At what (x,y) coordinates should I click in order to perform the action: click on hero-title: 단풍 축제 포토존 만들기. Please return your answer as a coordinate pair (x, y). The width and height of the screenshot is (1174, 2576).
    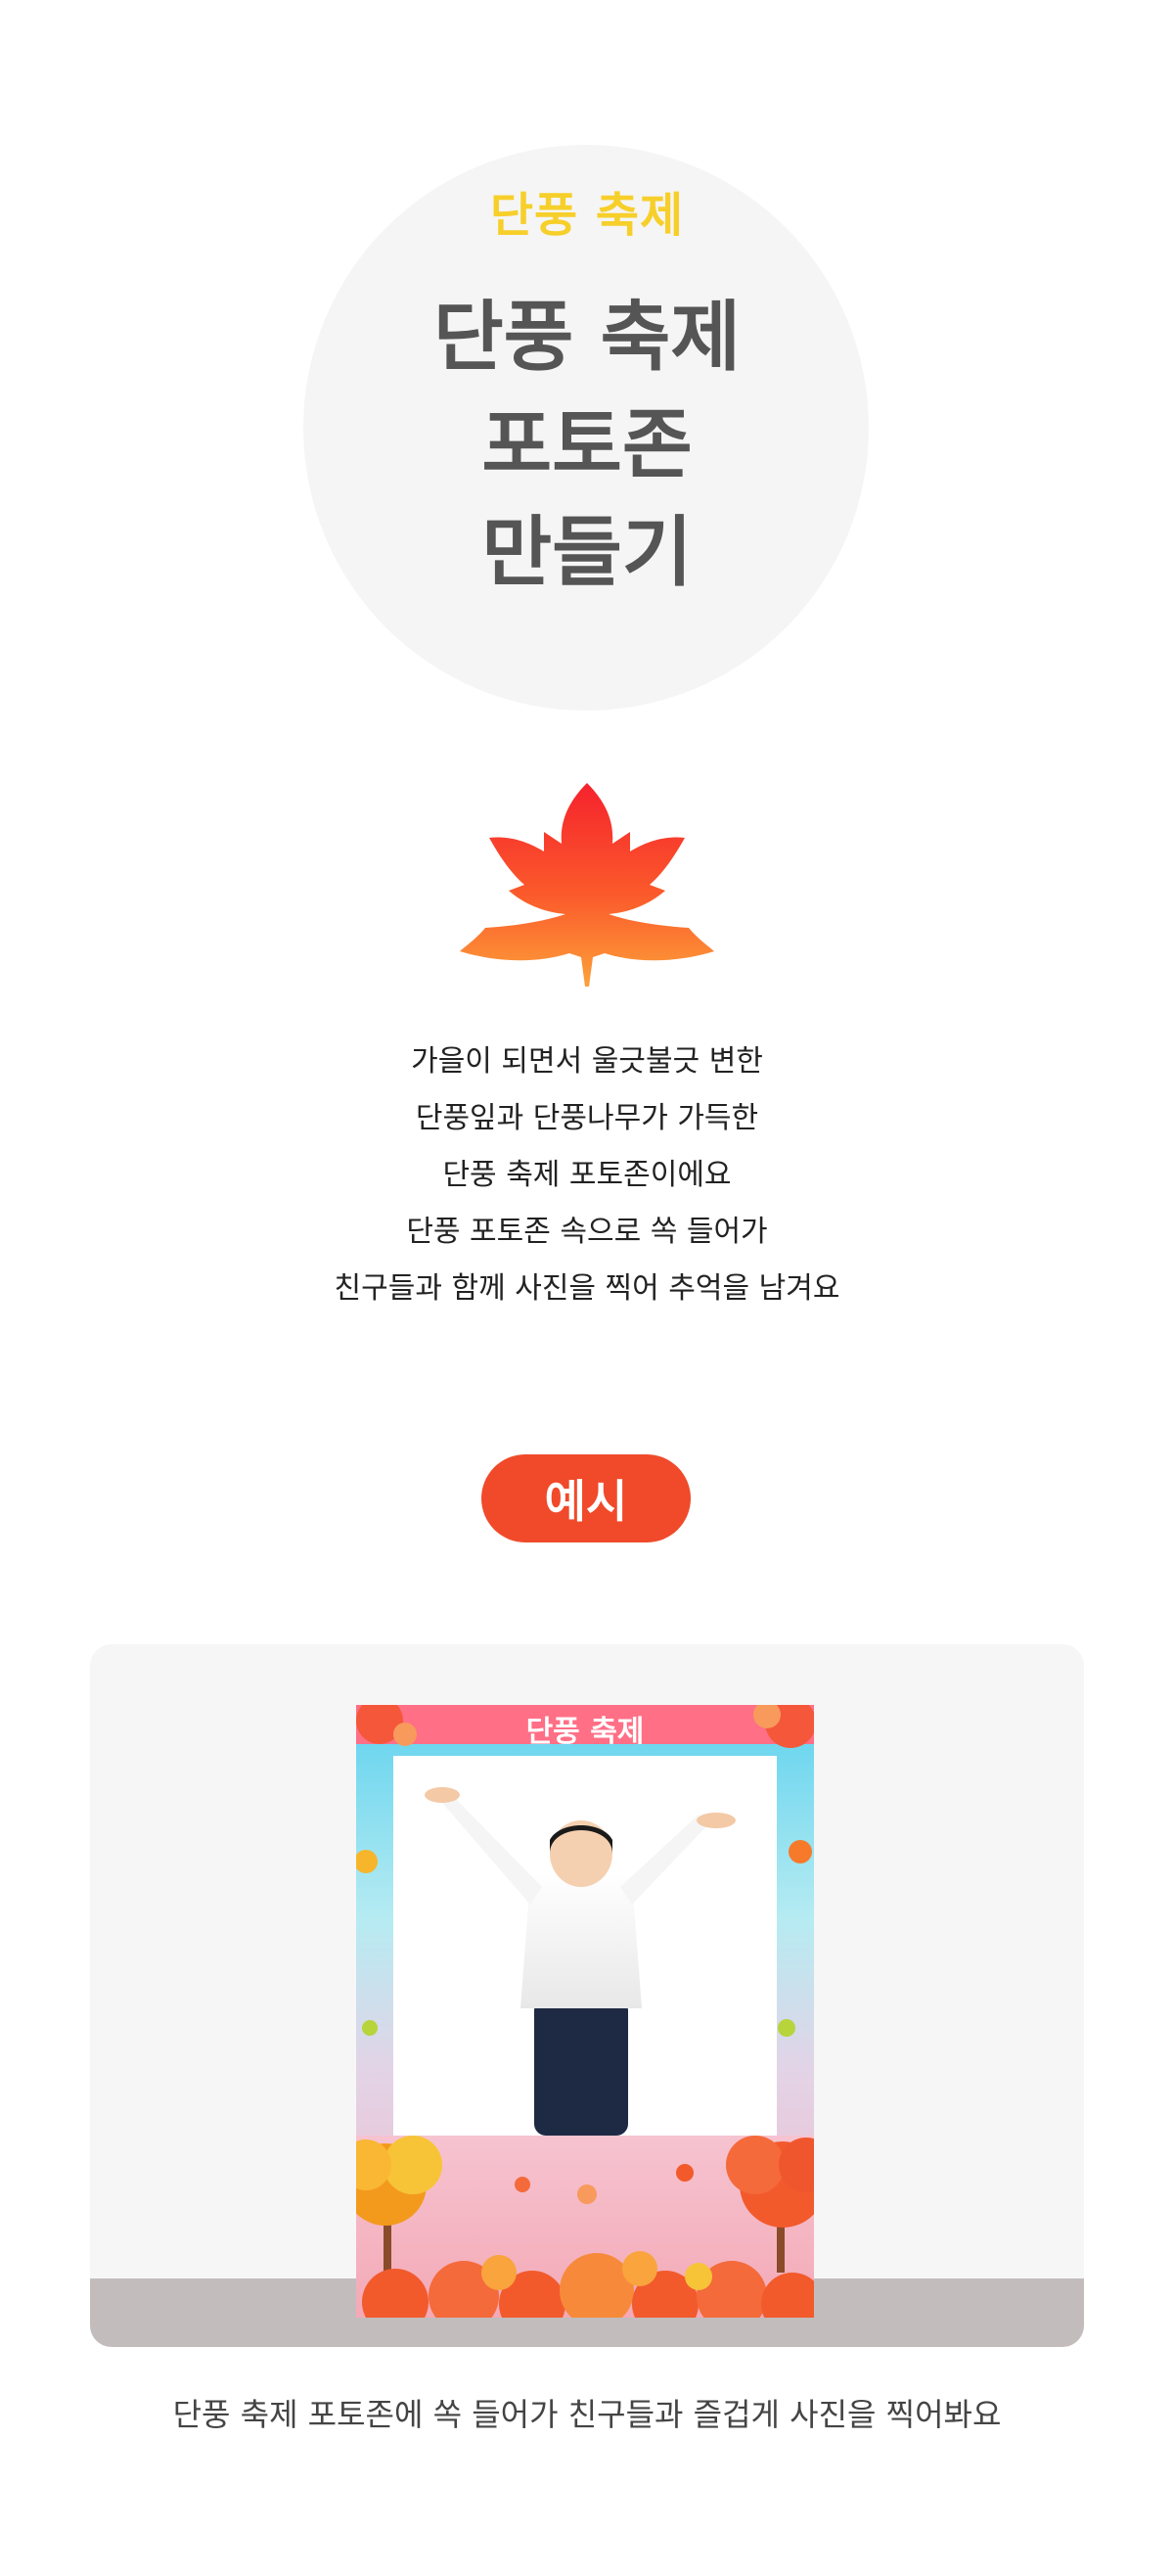
    Looking at the image, I should click on (587, 445).